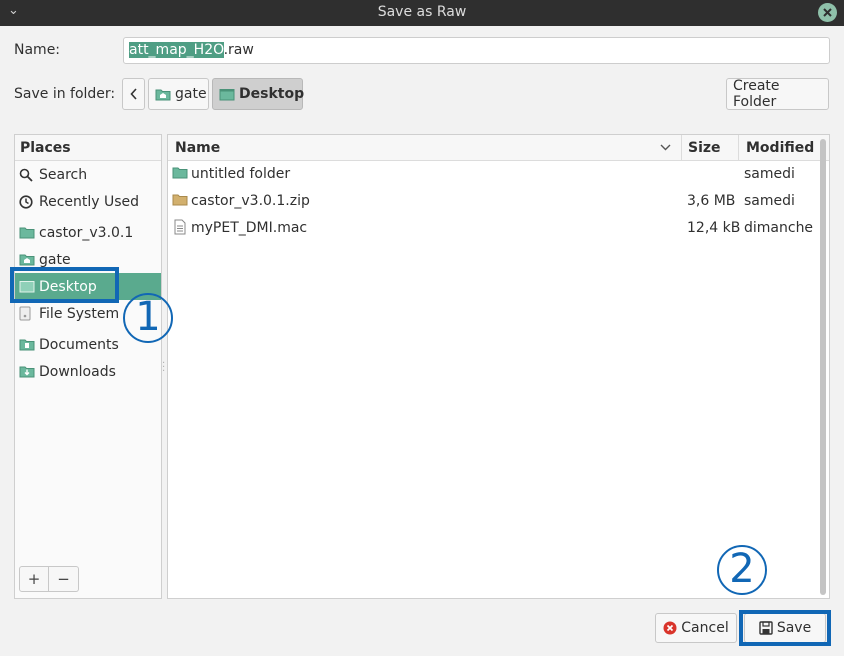  Describe the element at coordinates (79, 344) in the screenshot. I see `sidebar-item-label: Documents` at that location.